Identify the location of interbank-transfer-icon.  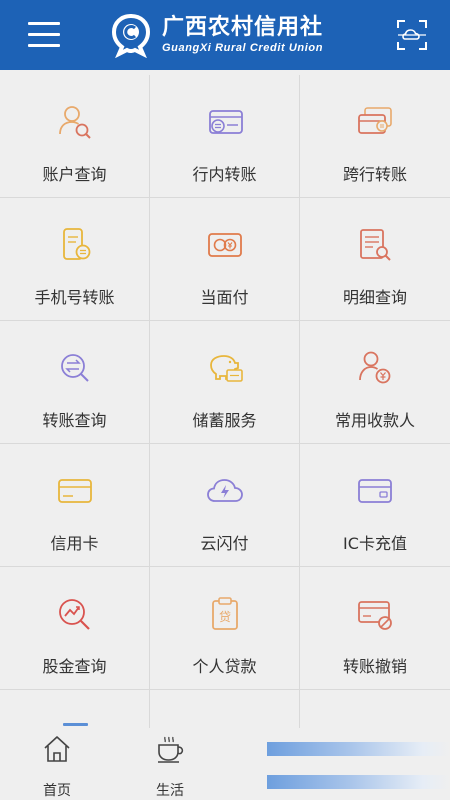
(375, 120).